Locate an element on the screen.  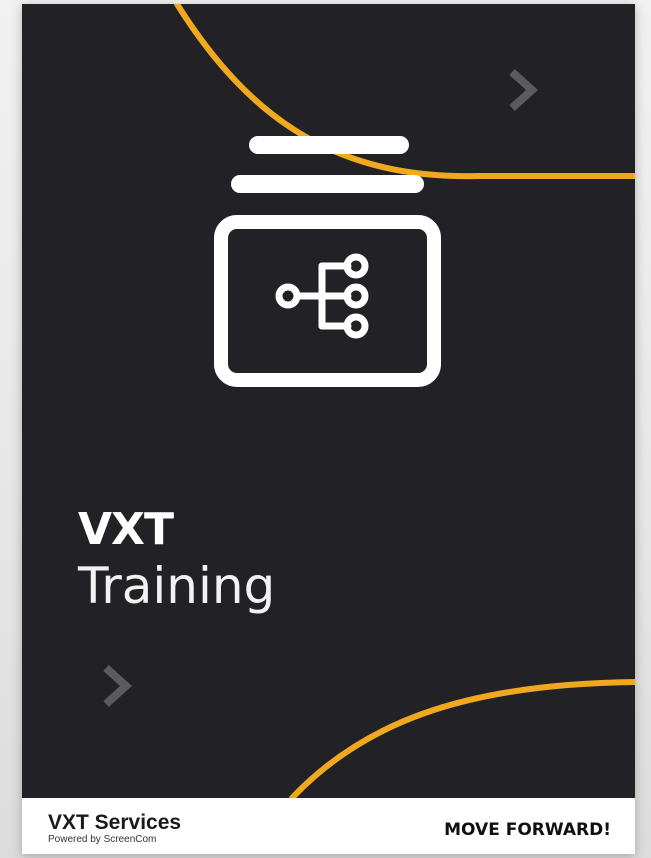
tagline: MOVE FORWARD! is located at coordinates (527, 830).